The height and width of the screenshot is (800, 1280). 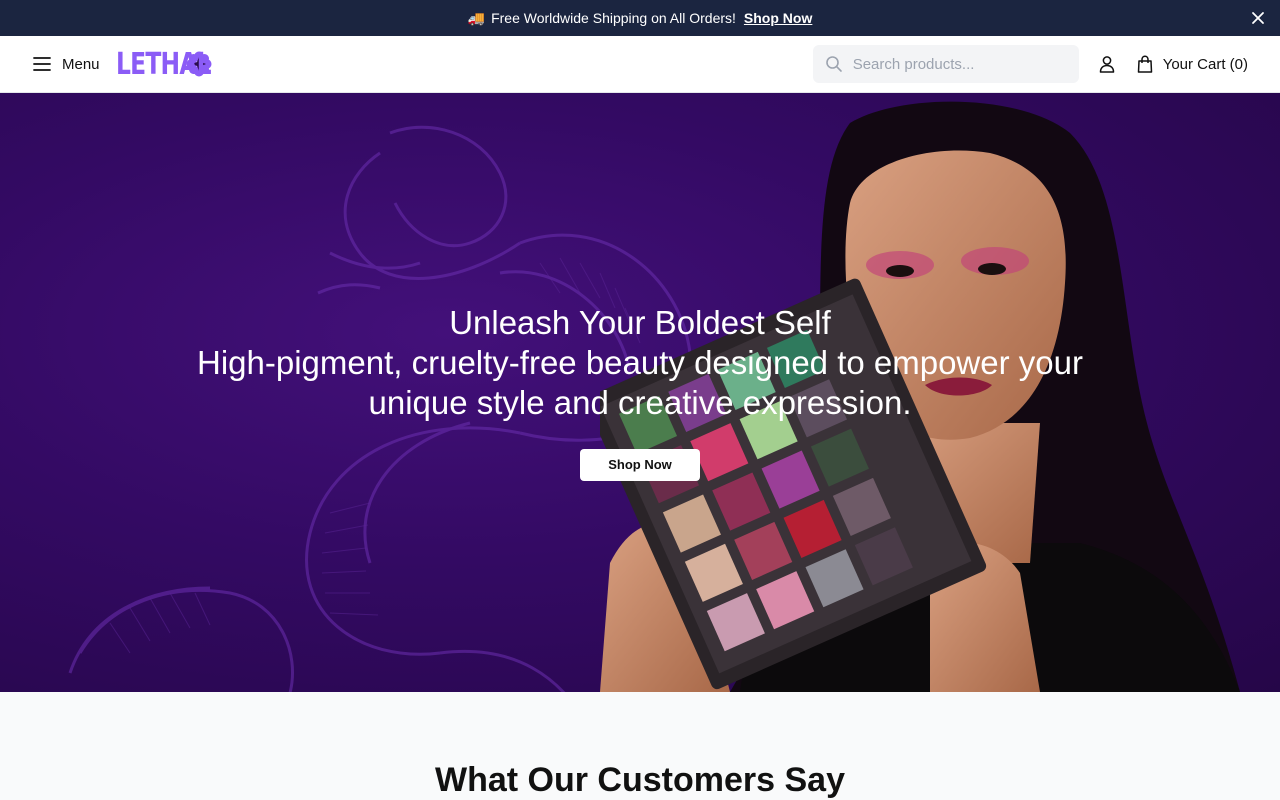 I want to click on menu-button: Menu, so click(x=66, y=64).